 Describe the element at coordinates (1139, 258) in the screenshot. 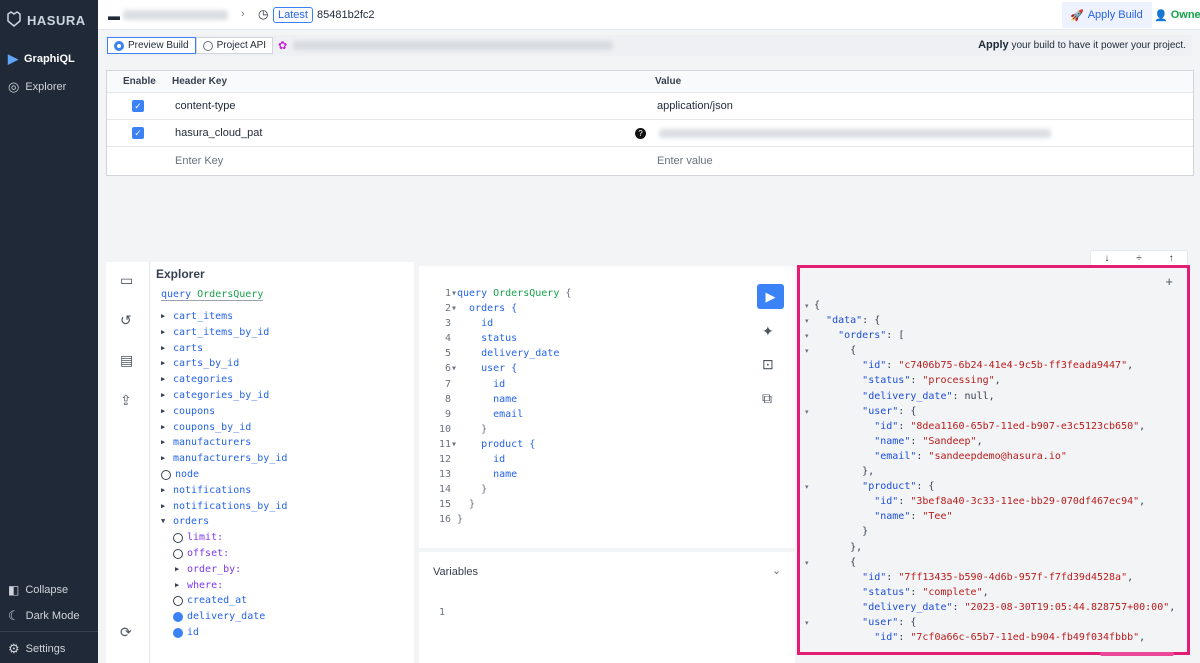

I see `split-icon: ÷` at that location.